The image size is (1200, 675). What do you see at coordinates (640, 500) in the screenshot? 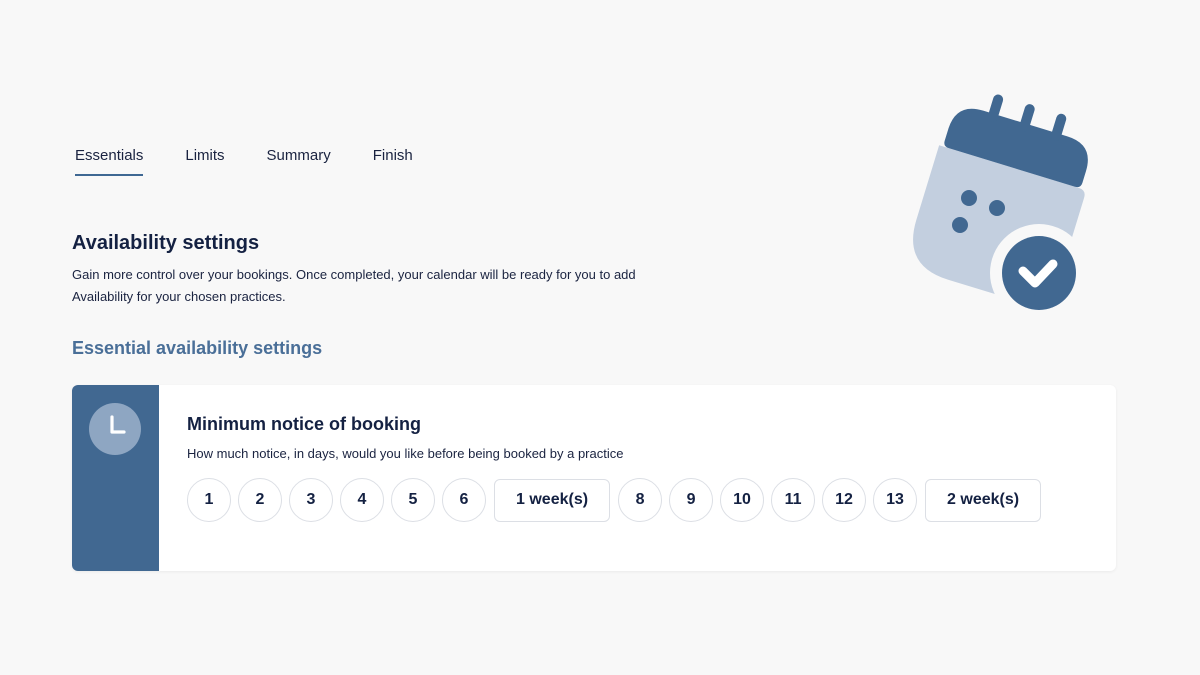
I see `notice-option-8: 8` at bounding box center [640, 500].